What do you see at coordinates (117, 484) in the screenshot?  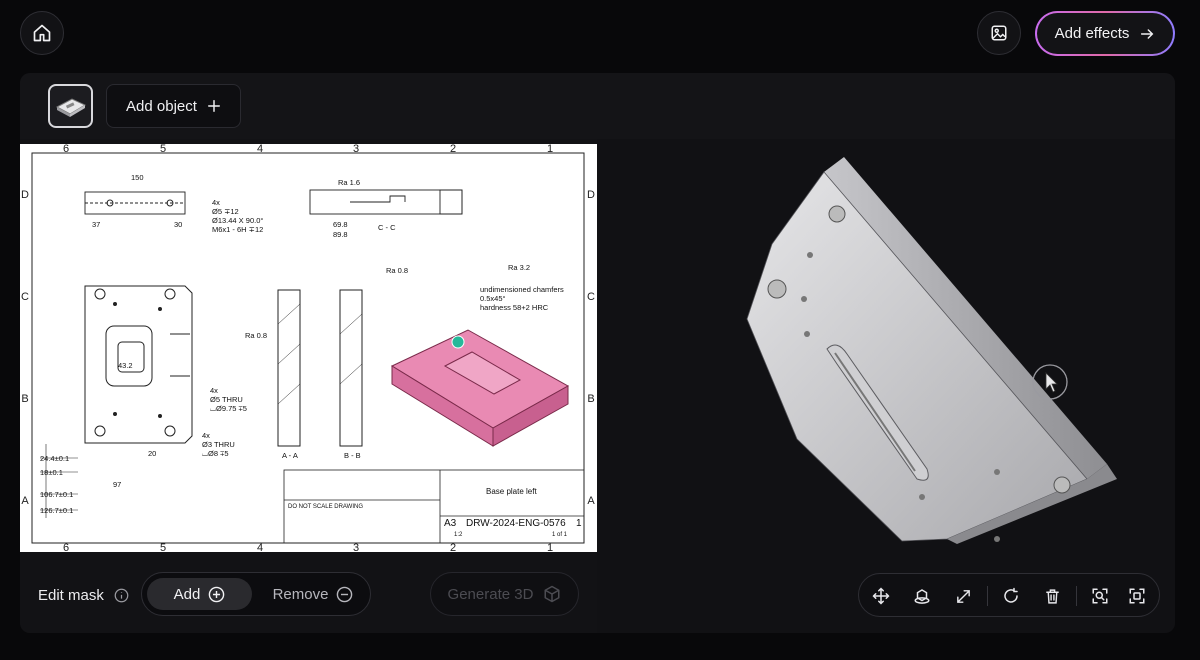 I see `dimension-label: 97` at bounding box center [117, 484].